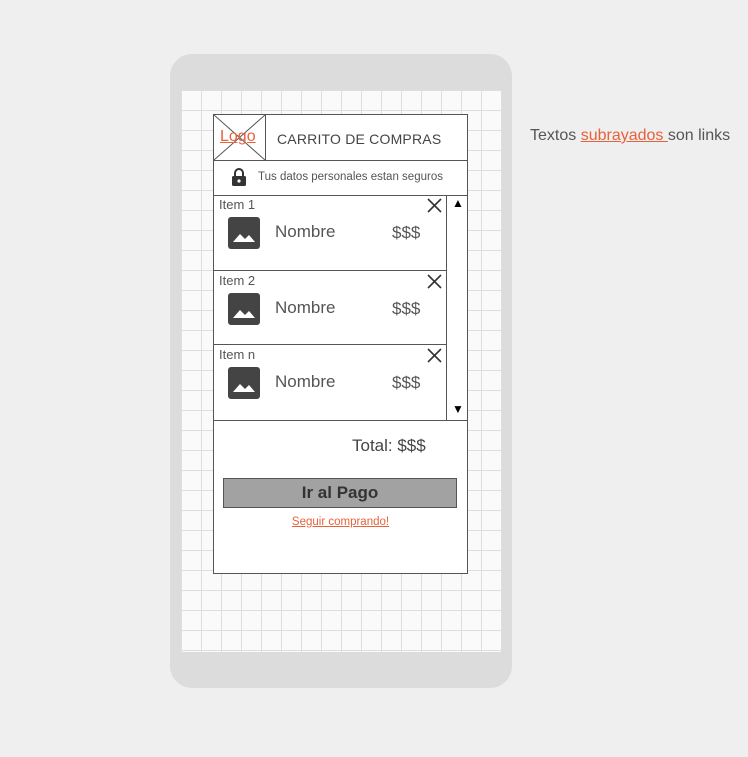 Image resolution: width=748 pixels, height=757 pixels. What do you see at coordinates (340, 522) in the screenshot?
I see `continue-shopping-link: Seguir comprando!` at bounding box center [340, 522].